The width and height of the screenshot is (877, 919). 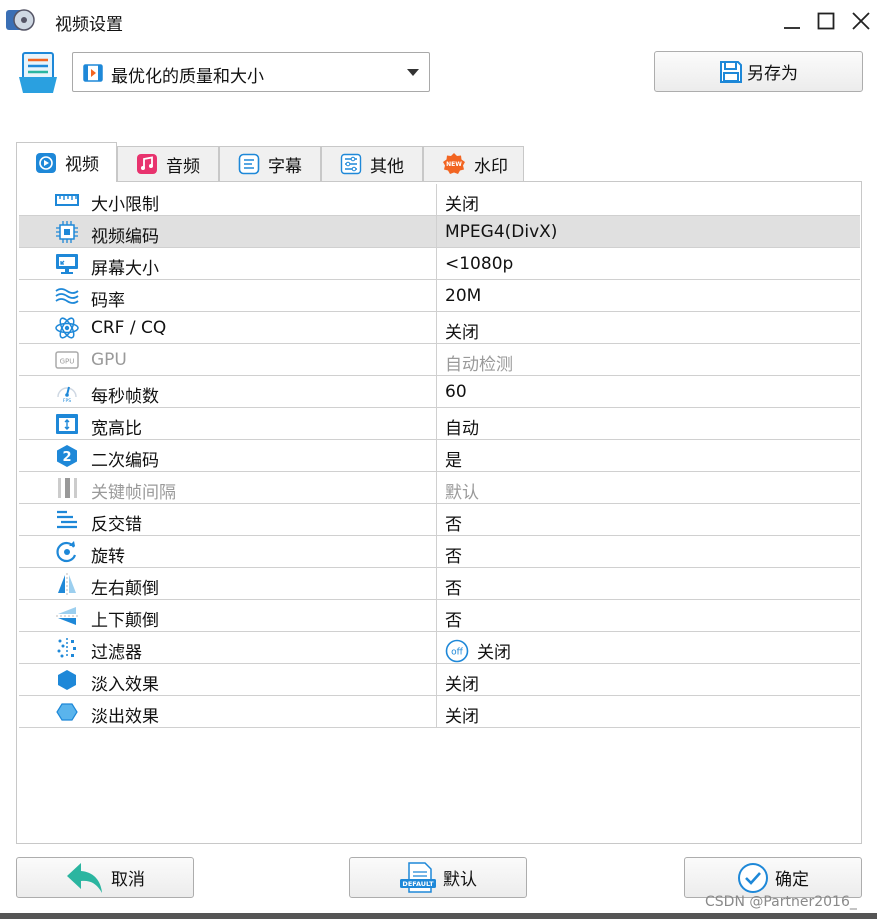 I want to click on window-title: 视频设置, so click(x=89, y=25).